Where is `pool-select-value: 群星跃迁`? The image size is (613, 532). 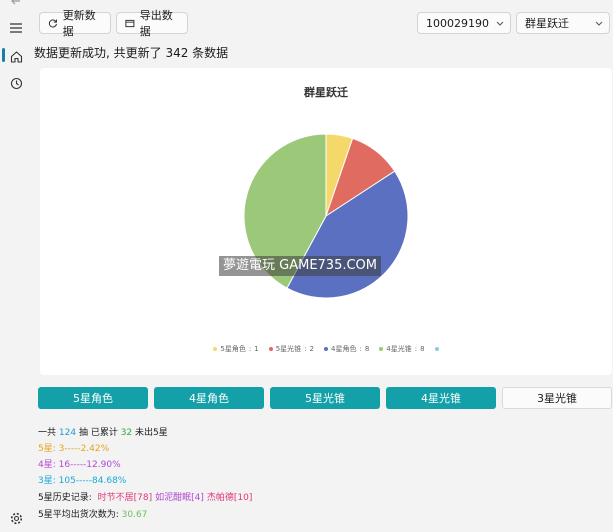
pool-select-value: 群星跃迁 is located at coordinates (547, 23).